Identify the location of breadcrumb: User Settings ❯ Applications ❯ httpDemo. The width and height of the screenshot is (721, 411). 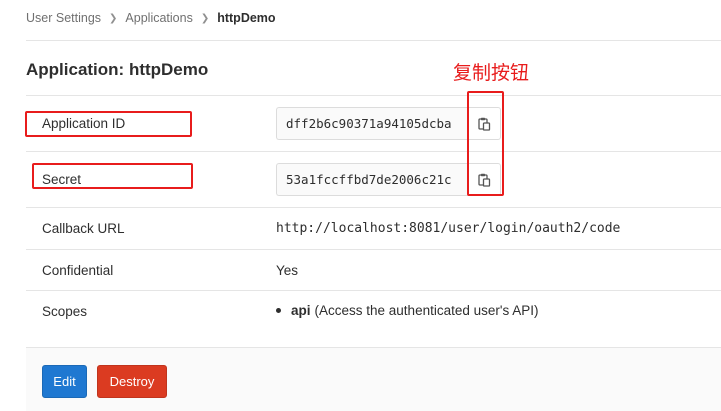
(151, 18).